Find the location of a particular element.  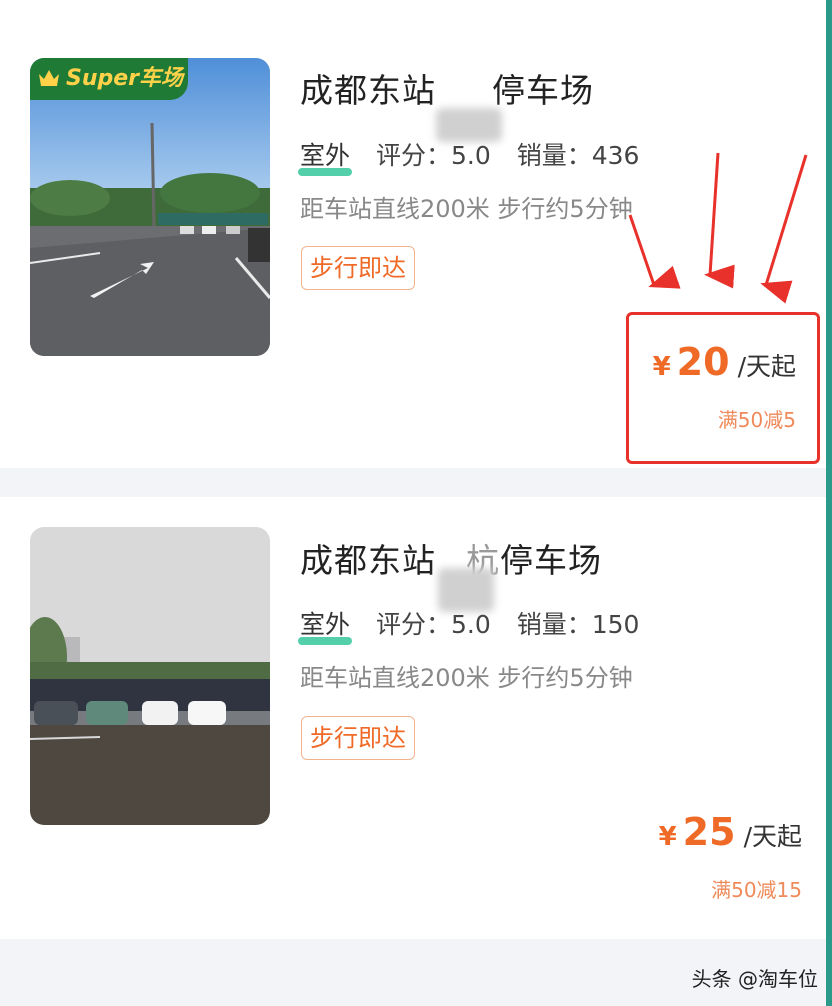

sales-count: 销量：150 is located at coordinates (578, 624).